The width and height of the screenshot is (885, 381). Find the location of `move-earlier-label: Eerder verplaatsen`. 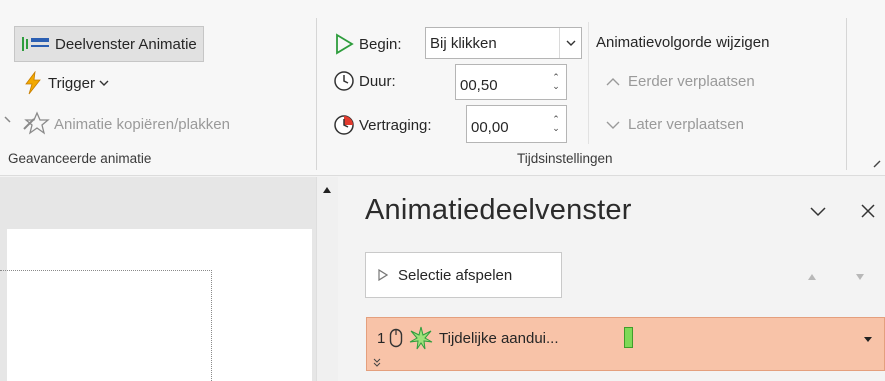

move-earlier-label: Eerder verplaatsen is located at coordinates (691, 81).